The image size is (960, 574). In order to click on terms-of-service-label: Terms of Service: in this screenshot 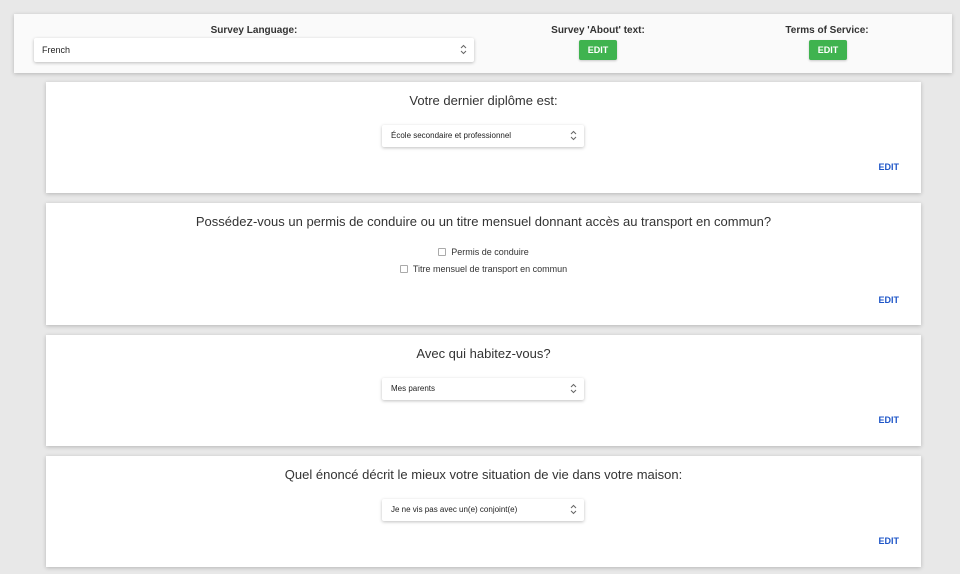, I will do `click(827, 30)`.